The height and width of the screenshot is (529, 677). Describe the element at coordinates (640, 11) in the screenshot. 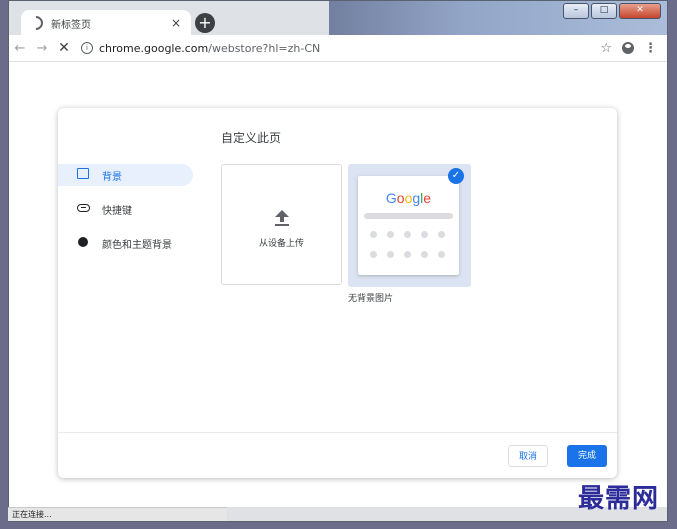

I see `close-window-button: ✕` at that location.